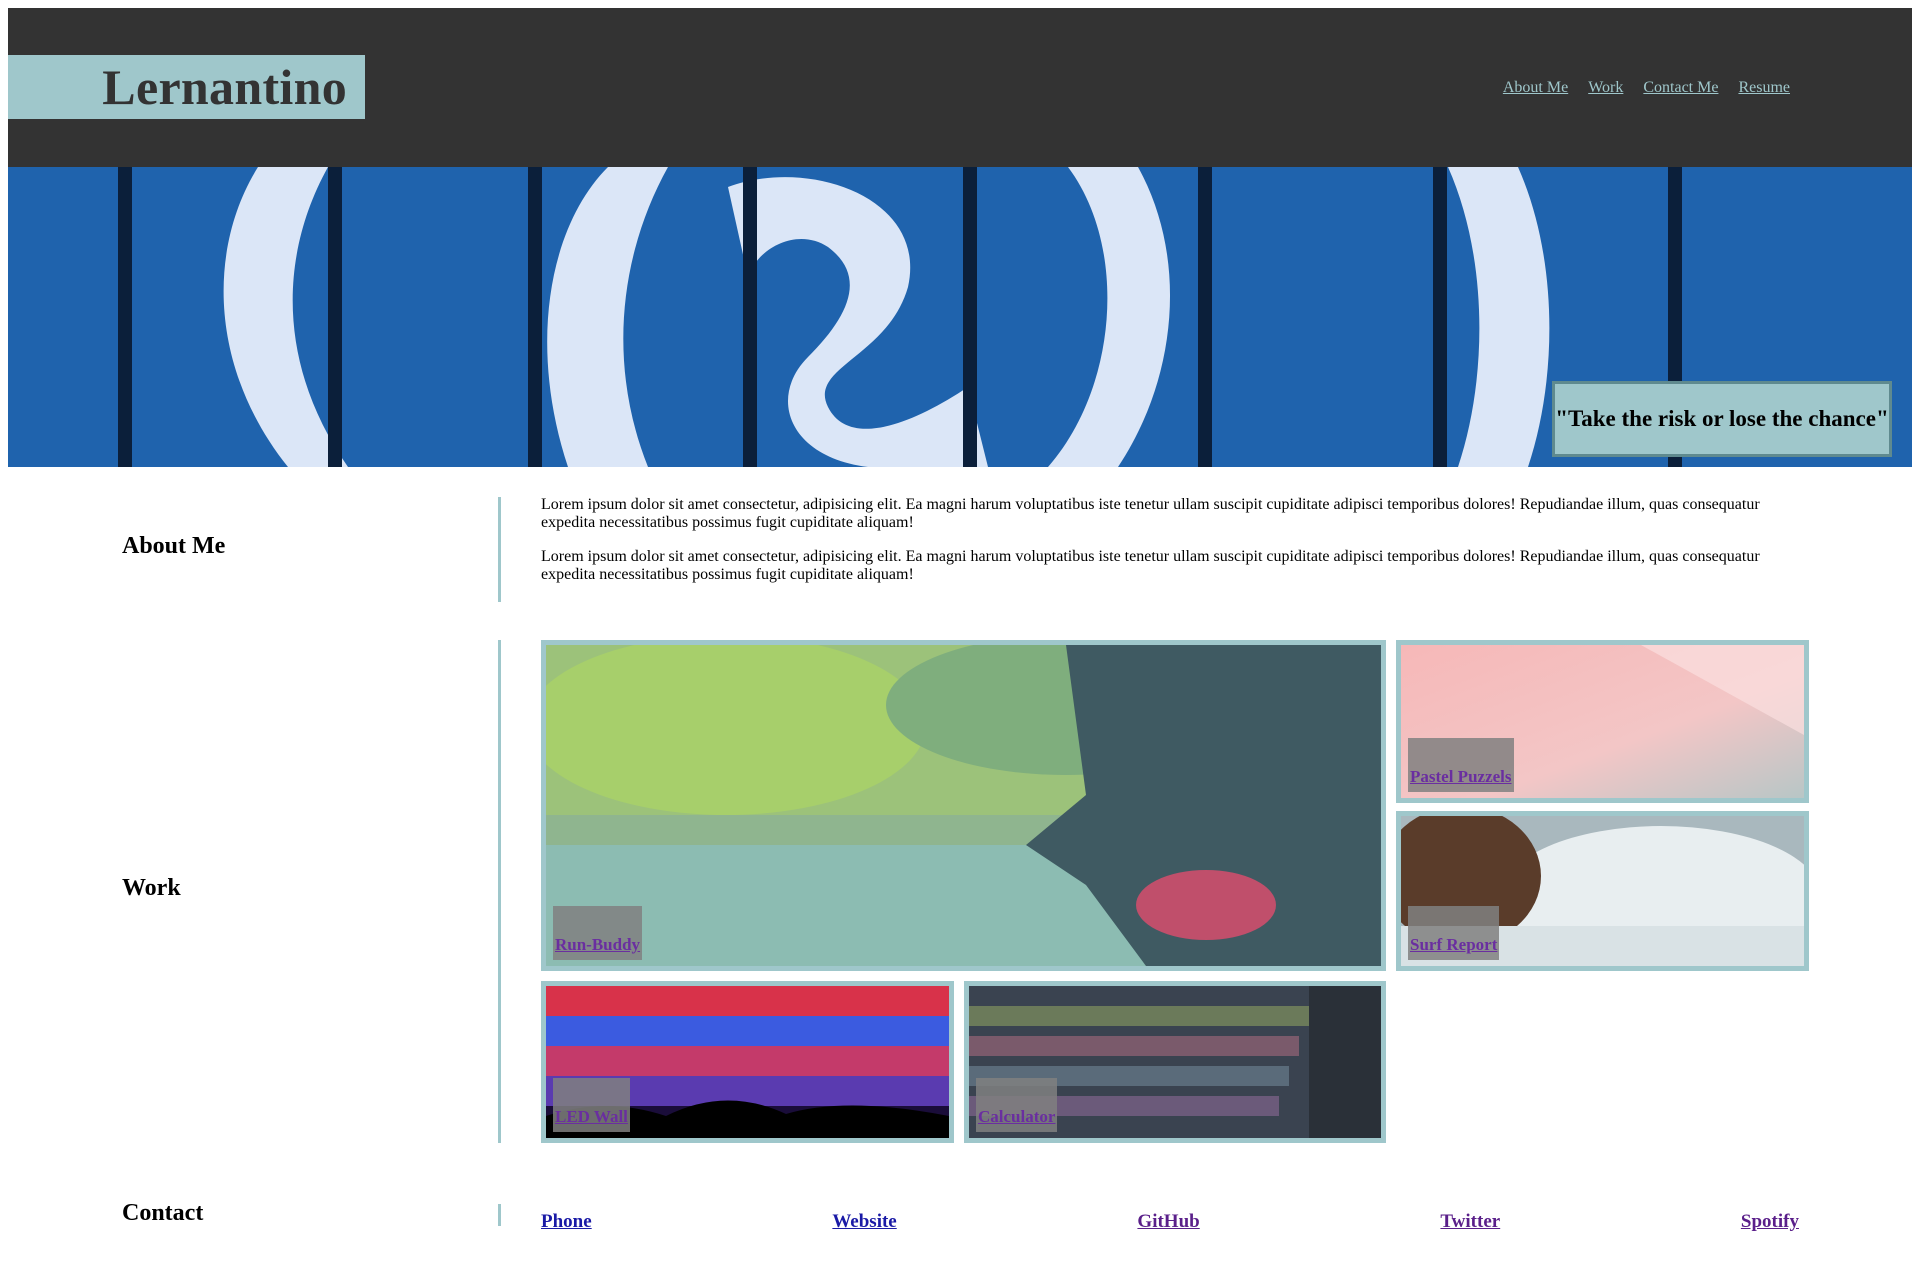  Describe the element at coordinates (1602, 721) in the screenshot. I see `project-card-pastel-puzzels: Pastel Puzzels` at that location.